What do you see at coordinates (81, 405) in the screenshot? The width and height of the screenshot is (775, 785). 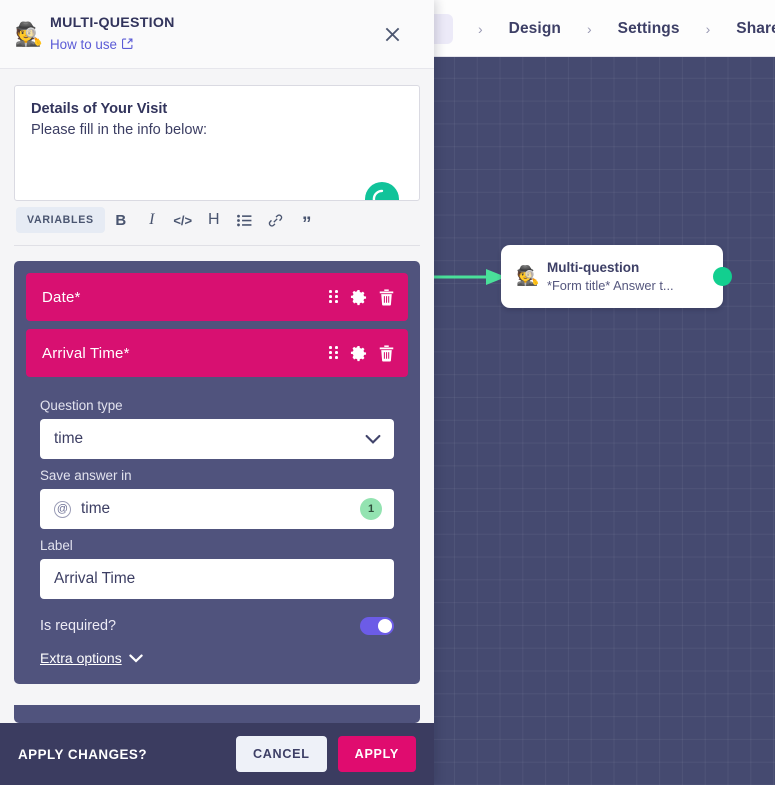 I see `question-type-label: Question type` at bounding box center [81, 405].